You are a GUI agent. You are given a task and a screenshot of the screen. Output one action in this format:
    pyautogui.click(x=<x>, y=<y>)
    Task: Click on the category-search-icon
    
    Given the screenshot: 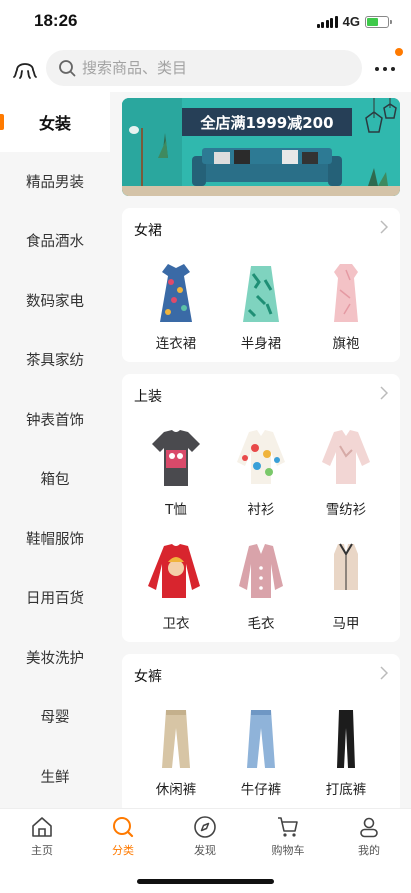 What is the action you would take?
    pyautogui.click(x=123, y=827)
    